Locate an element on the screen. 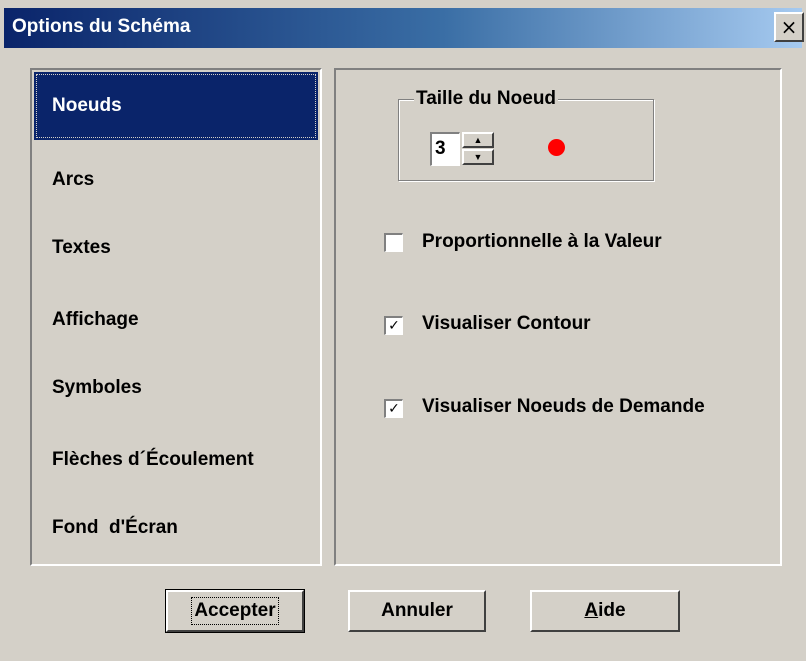  help-button: Aide is located at coordinates (605, 611).